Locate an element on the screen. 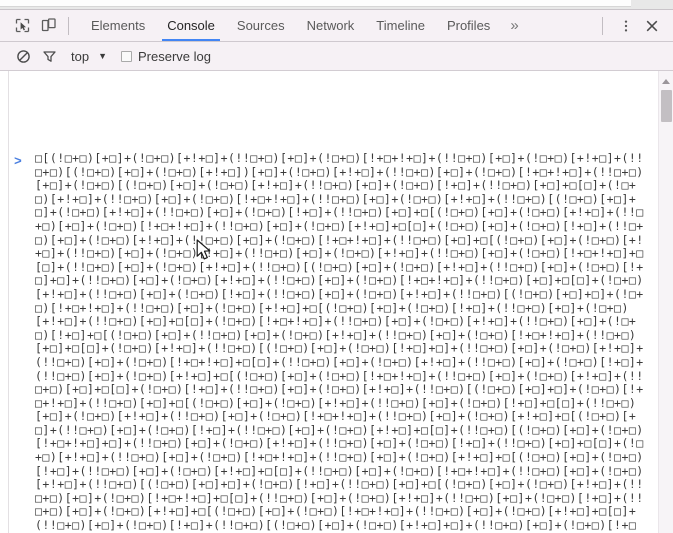 The width and height of the screenshot is (673, 533). context-dropdown-caret: ▼ is located at coordinates (102, 56).